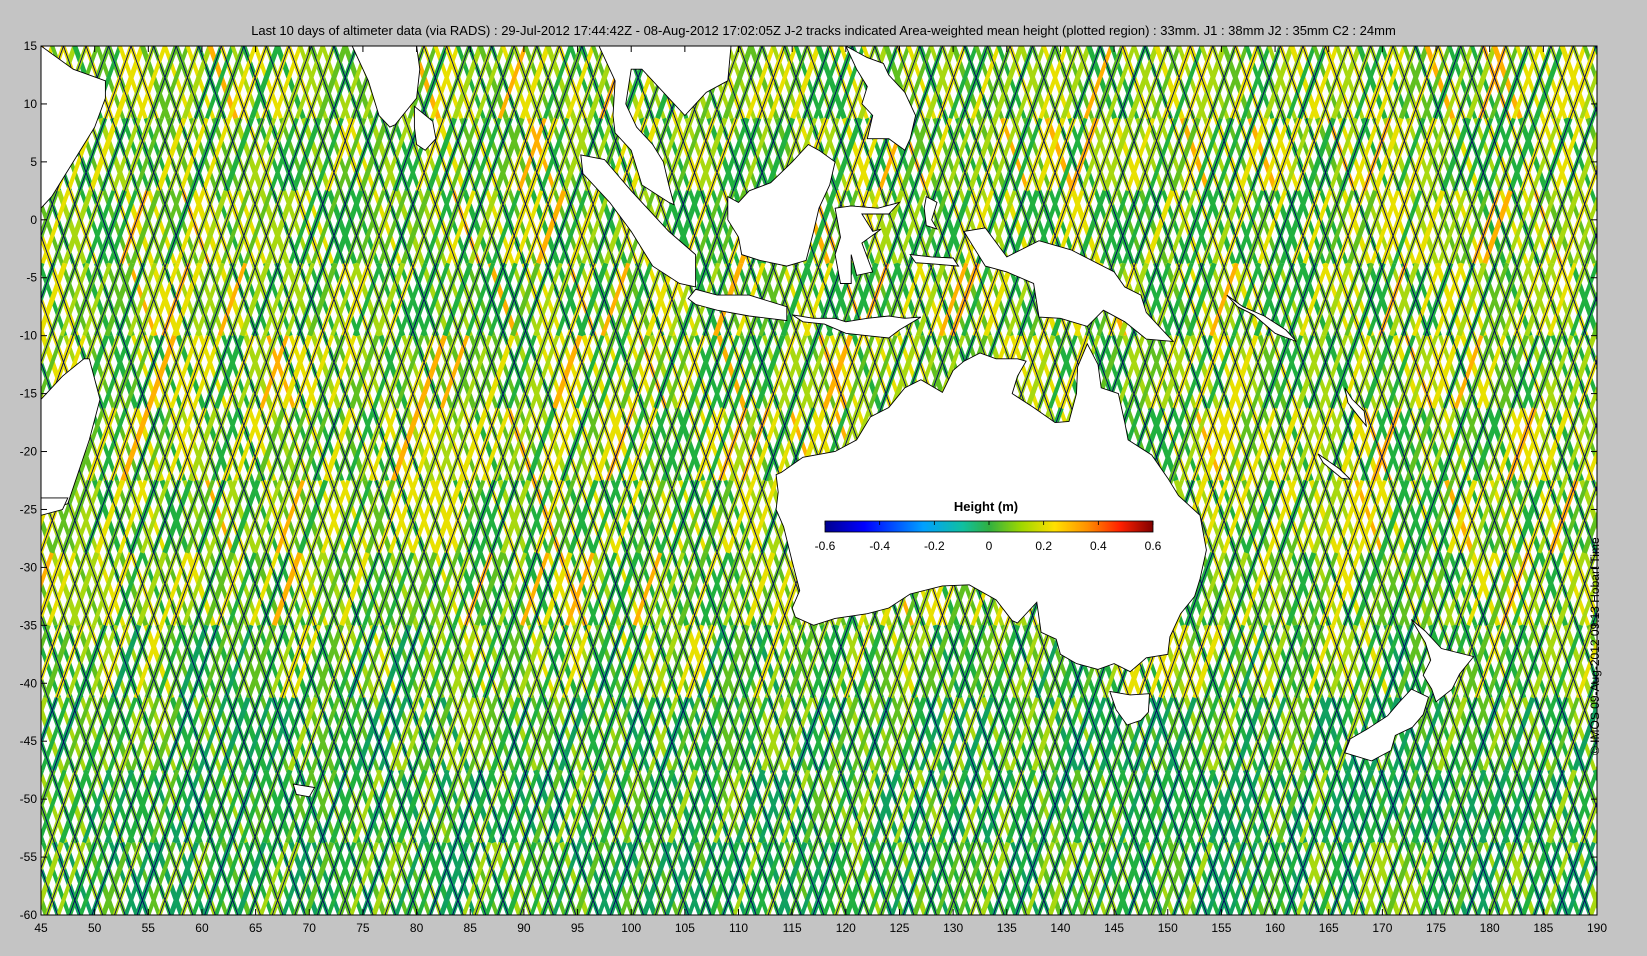 The height and width of the screenshot is (956, 1647). I want to click on x-tick-label: 180, so click(1490, 928).